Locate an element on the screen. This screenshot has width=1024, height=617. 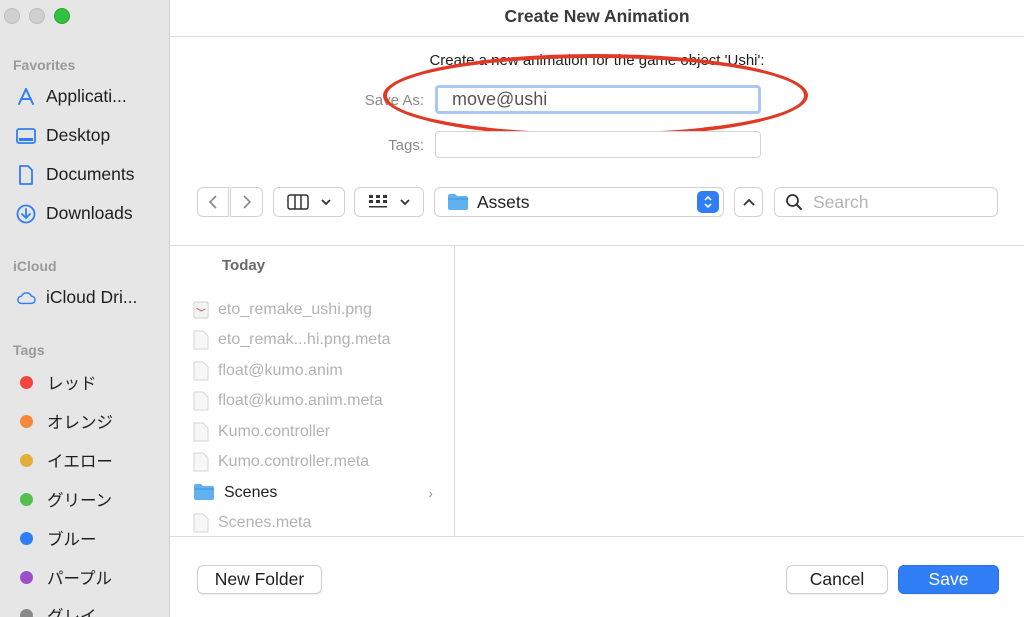
file-item: eto_remak...hi.png.meta is located at coordinates (318, 340).